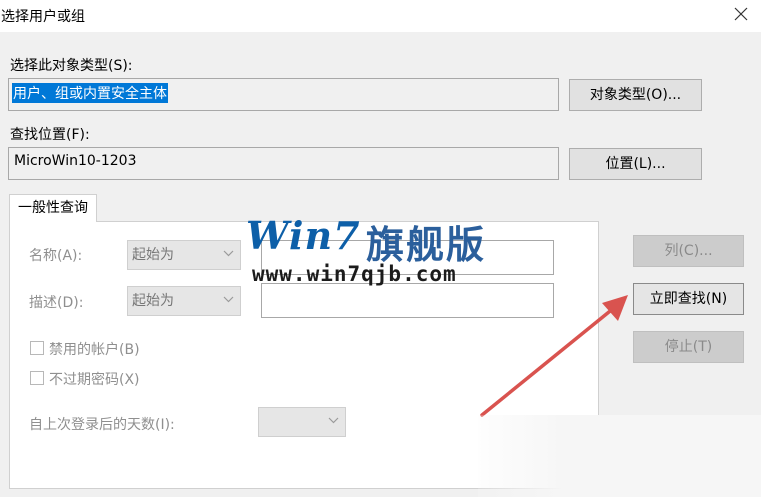  I want to click on object-type-value: 用户、组或内置安全主体, so click(90, 93).